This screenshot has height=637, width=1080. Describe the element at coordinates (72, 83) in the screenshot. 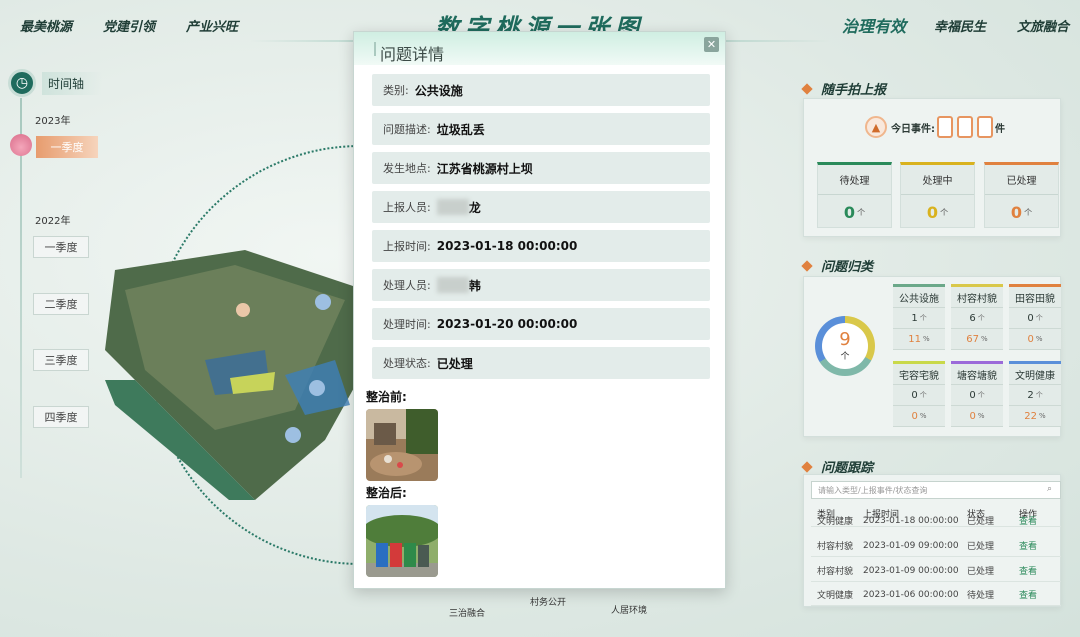

I see `timeline-label: 时间轴` at that location.